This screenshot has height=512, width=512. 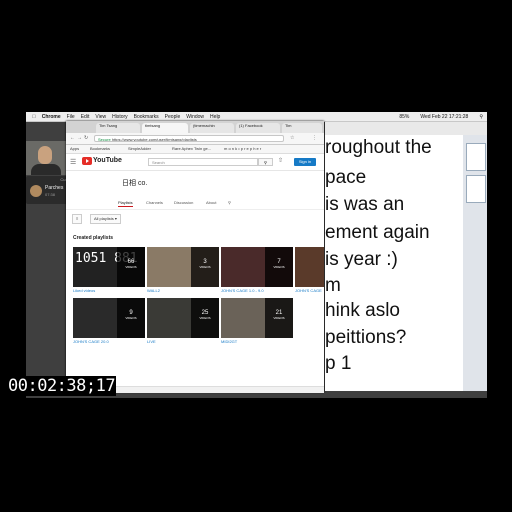 I want to click on menu-bookmarks: Bookmarks, so click(x=146, y=117).